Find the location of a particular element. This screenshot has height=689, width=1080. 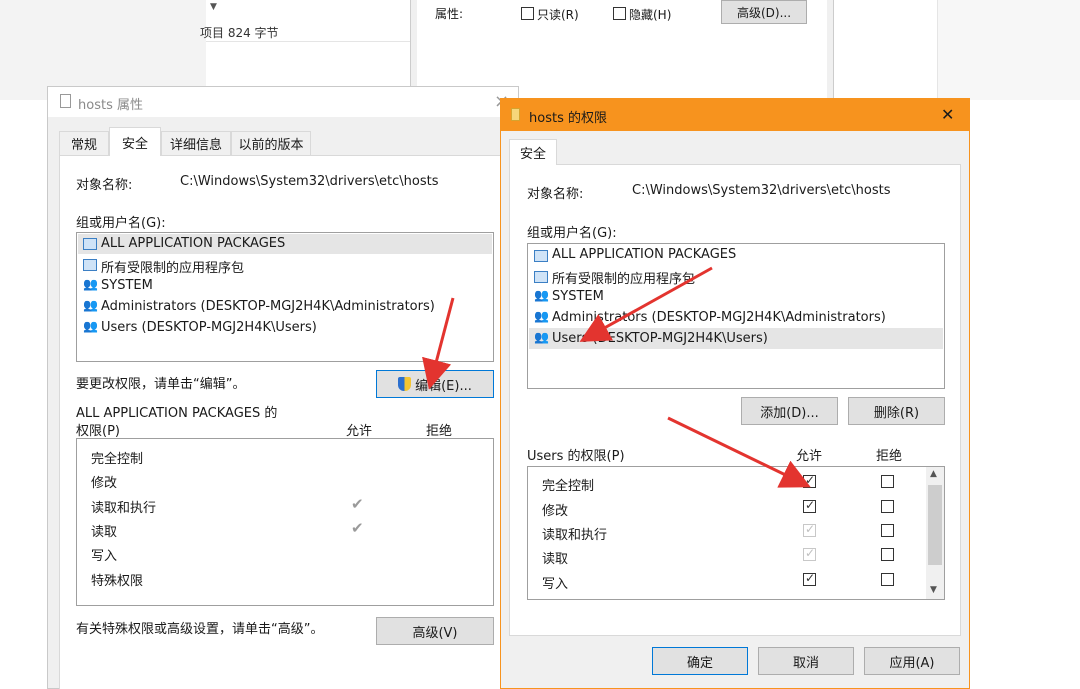

arrow-to-users is located at coordinates (646, 304).